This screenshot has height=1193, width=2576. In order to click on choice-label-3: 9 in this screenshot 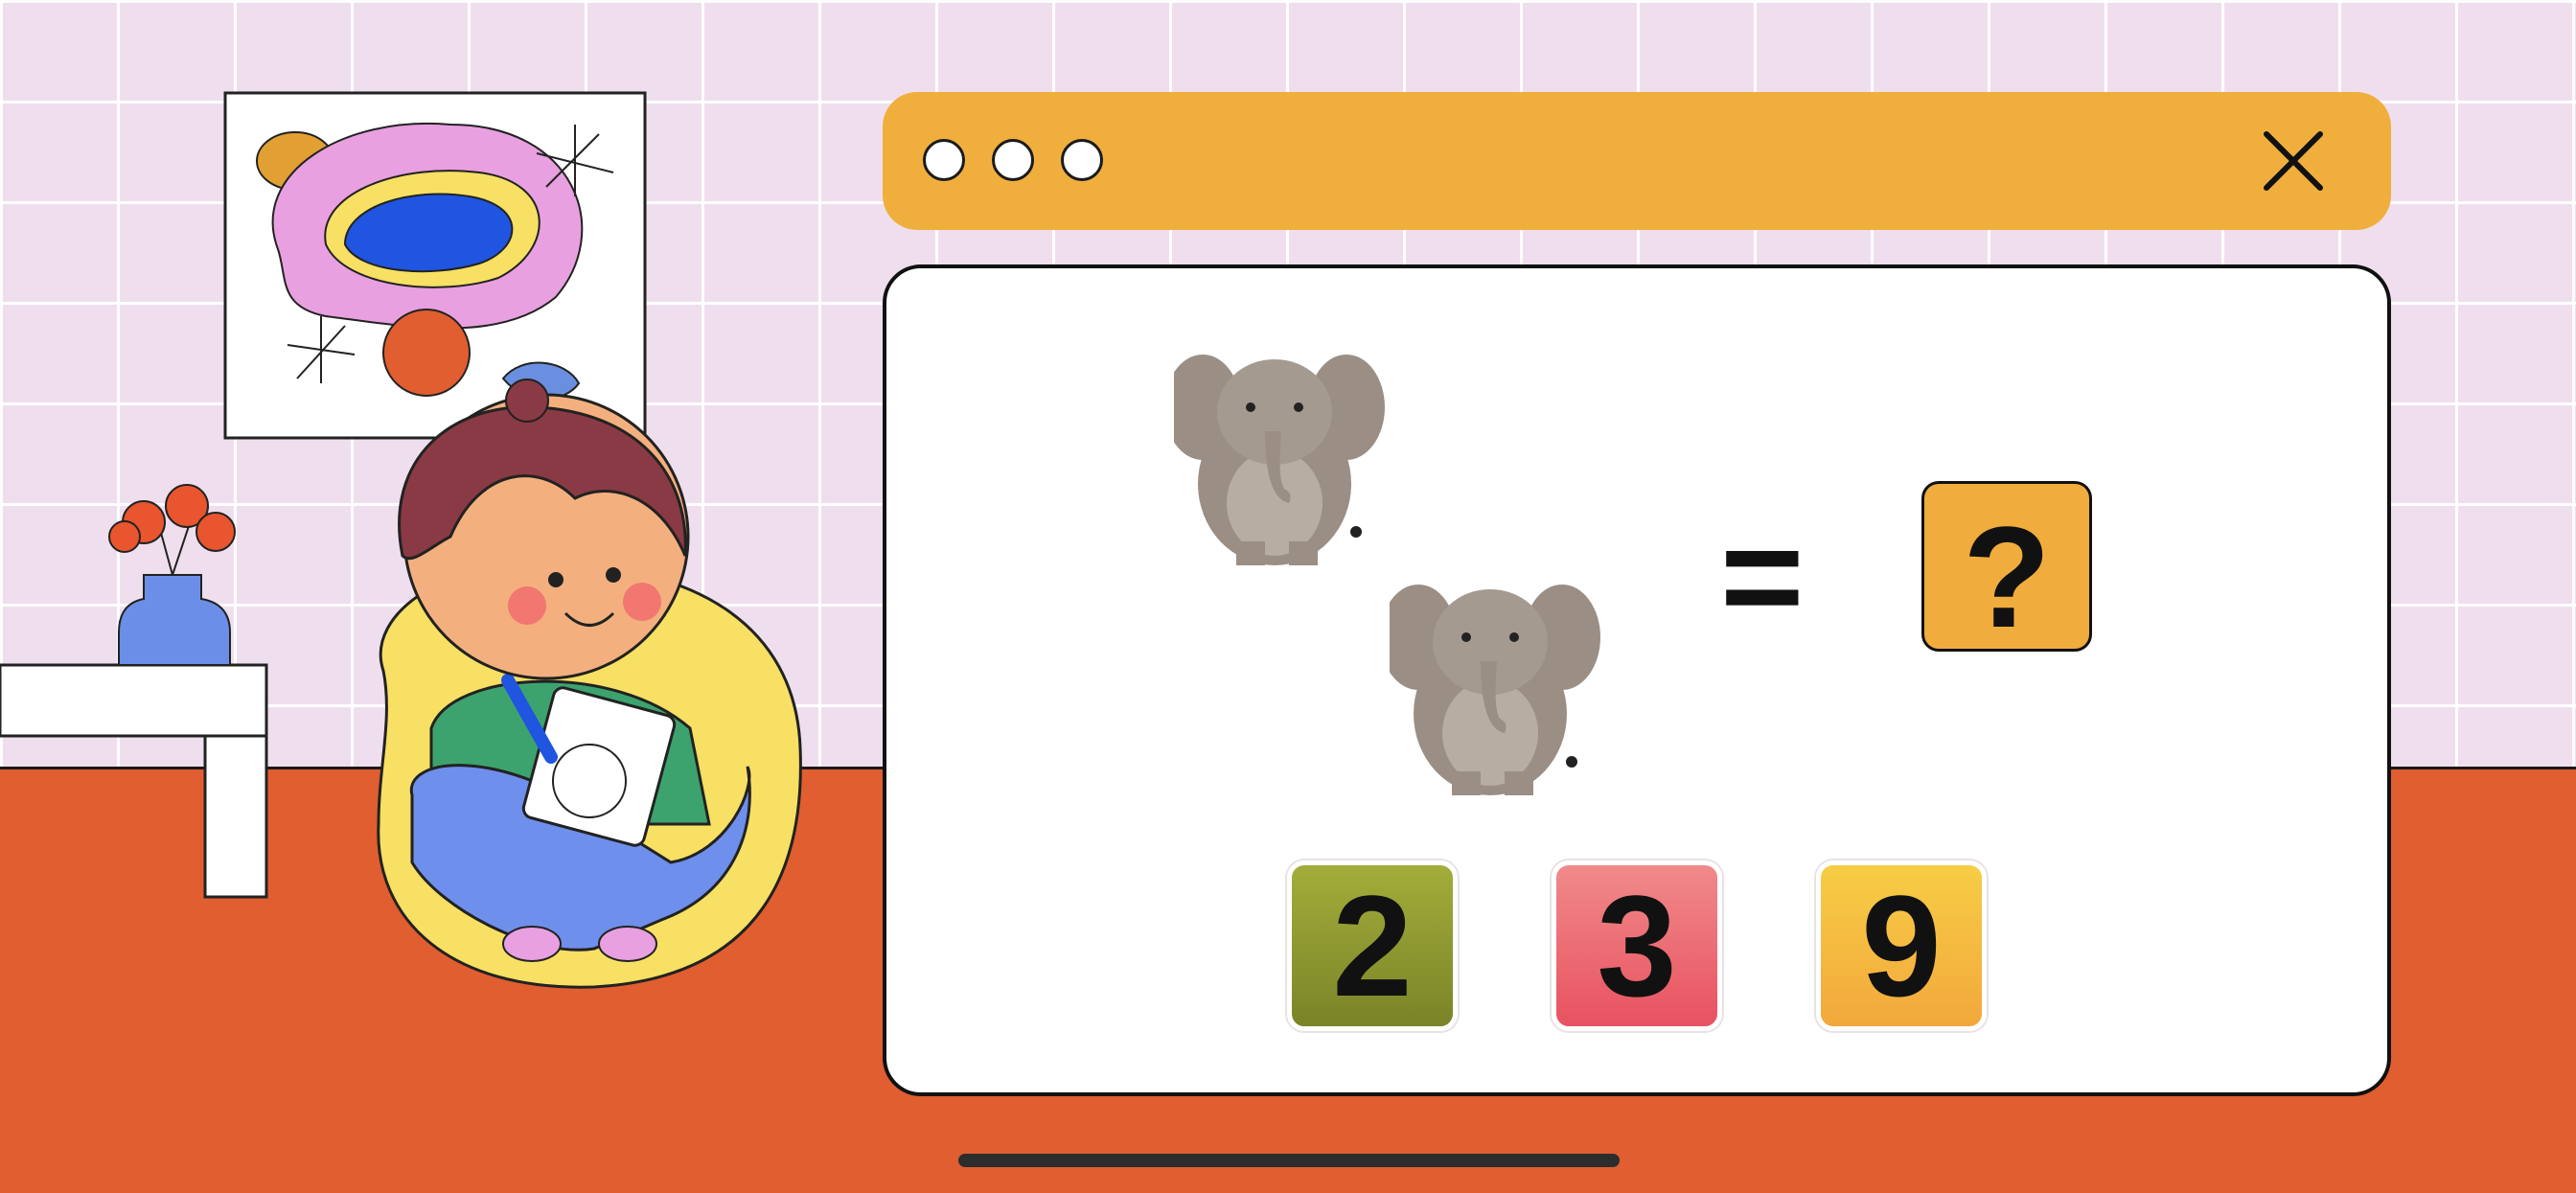, I will do `click(1901, 945)`.